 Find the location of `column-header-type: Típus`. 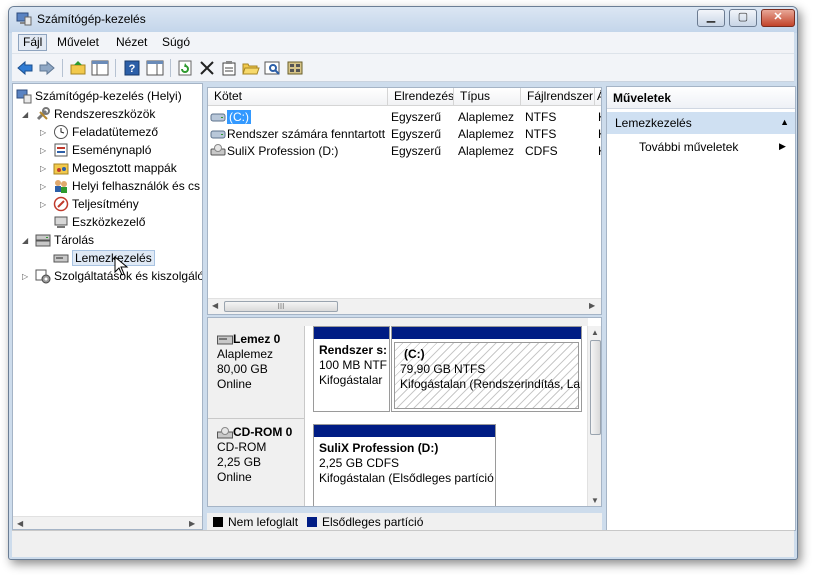

column-header-type: Típus is located at coordinates (487, 97).